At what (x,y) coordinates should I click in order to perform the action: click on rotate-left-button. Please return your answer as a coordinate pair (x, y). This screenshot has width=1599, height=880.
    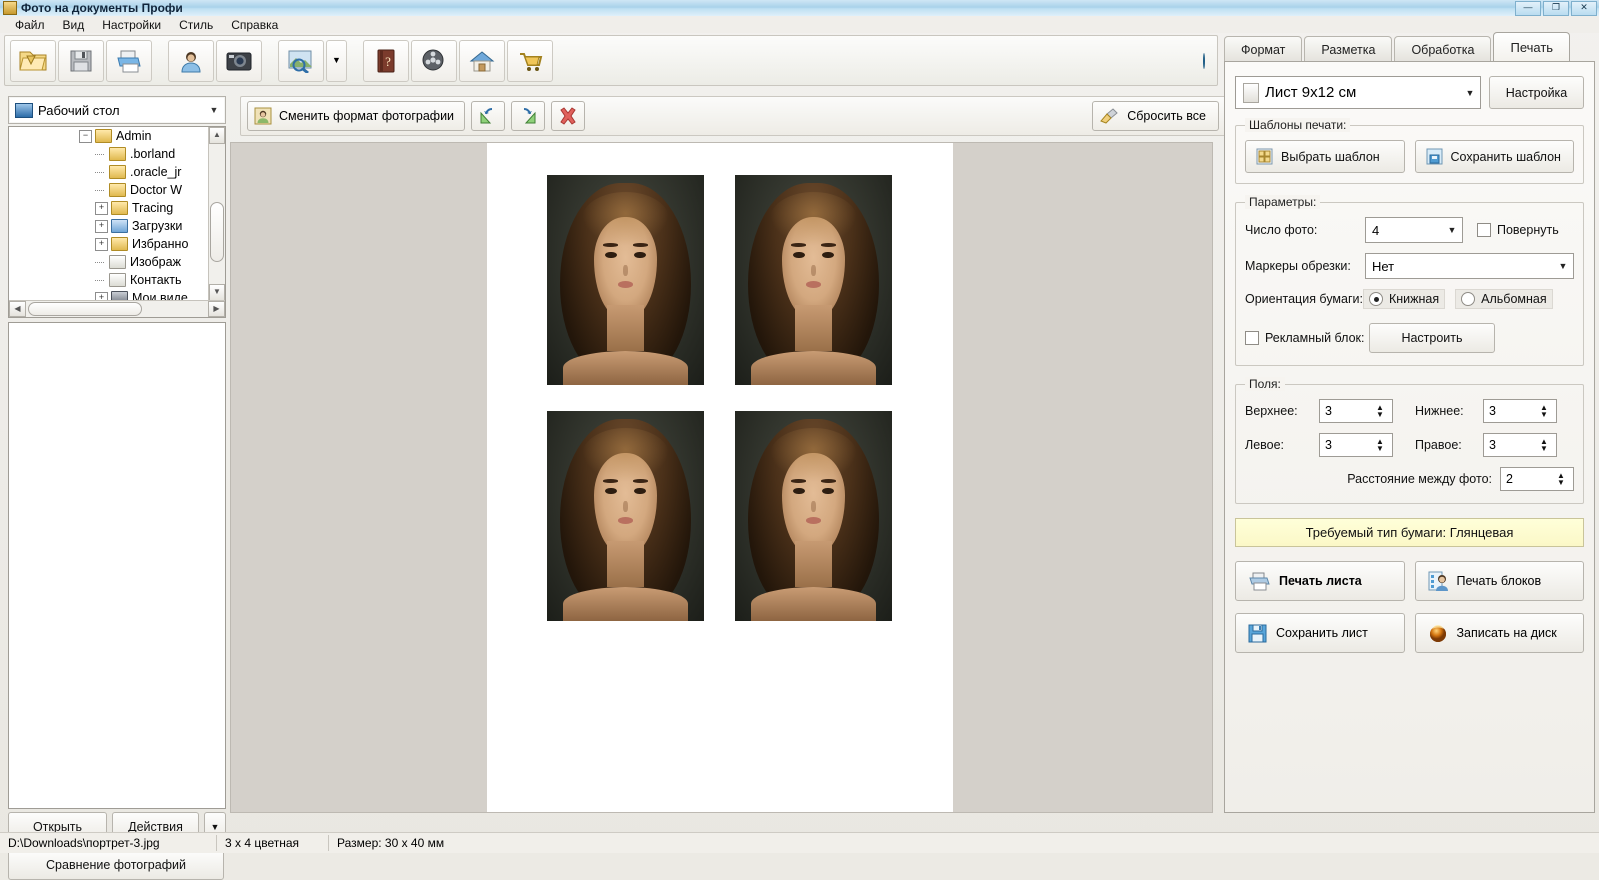
    Looking at the image, I should click on (488, 116).